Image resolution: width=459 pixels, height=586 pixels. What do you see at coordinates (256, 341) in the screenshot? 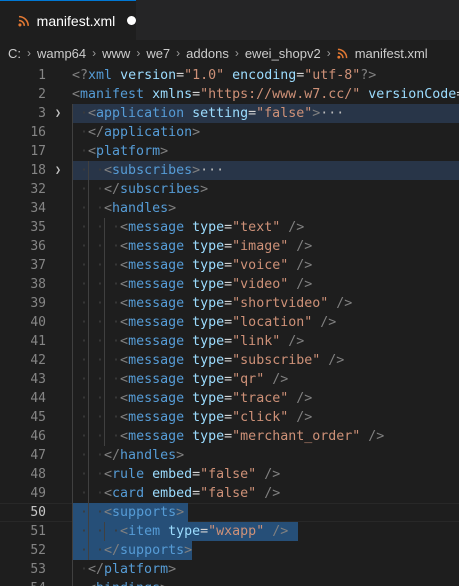
I see `token-str: "link"` at bounding box center [256, 341].